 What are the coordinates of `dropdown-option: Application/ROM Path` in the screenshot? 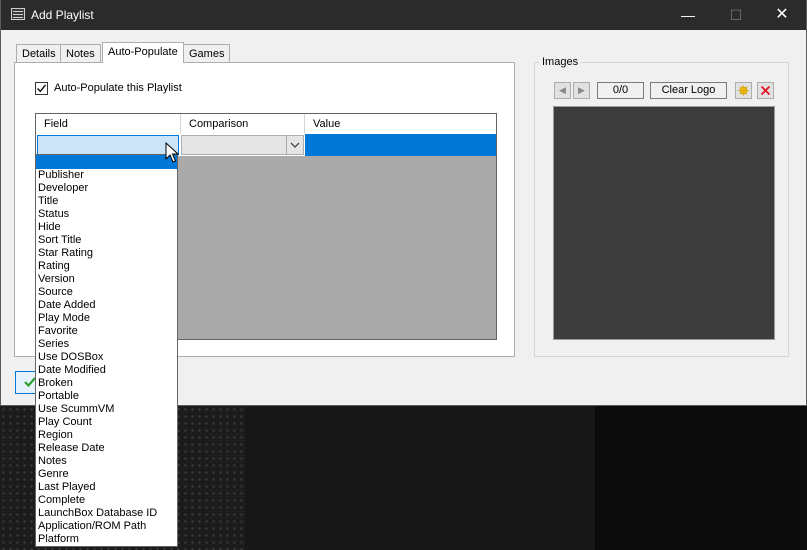 It's located at (106, 526).